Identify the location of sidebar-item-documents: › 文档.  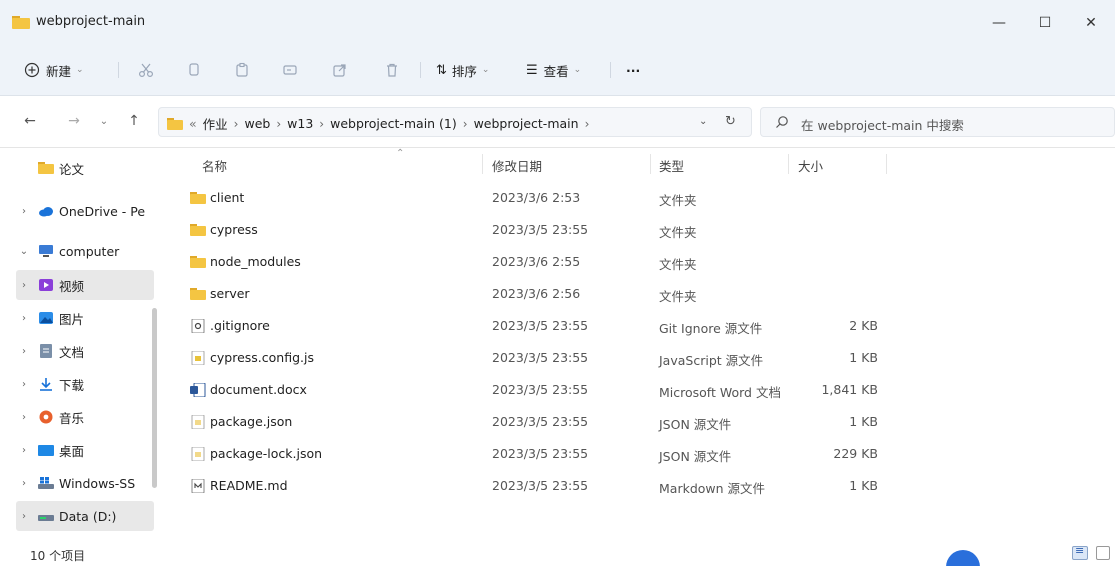
(85, 351).